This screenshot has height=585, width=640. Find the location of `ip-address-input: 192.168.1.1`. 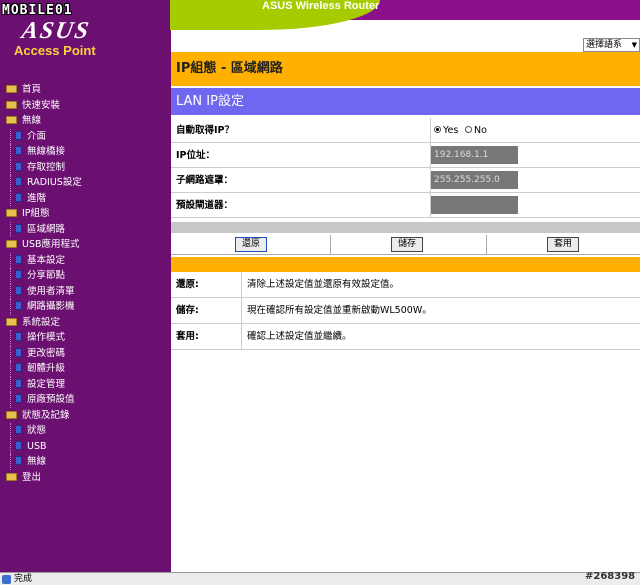

ip-address-input: 192.168.1.1 is located at coordinates (474, 155).